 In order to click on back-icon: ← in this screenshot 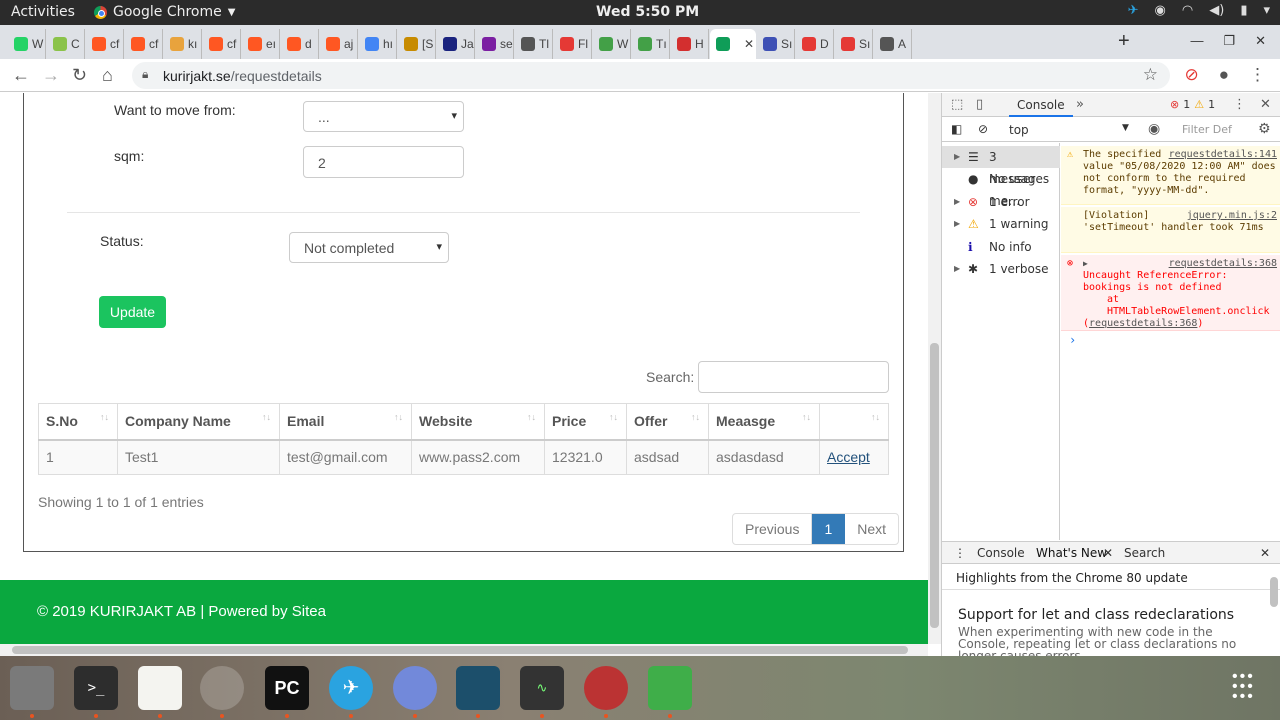, I will do `click(21, 75)`.